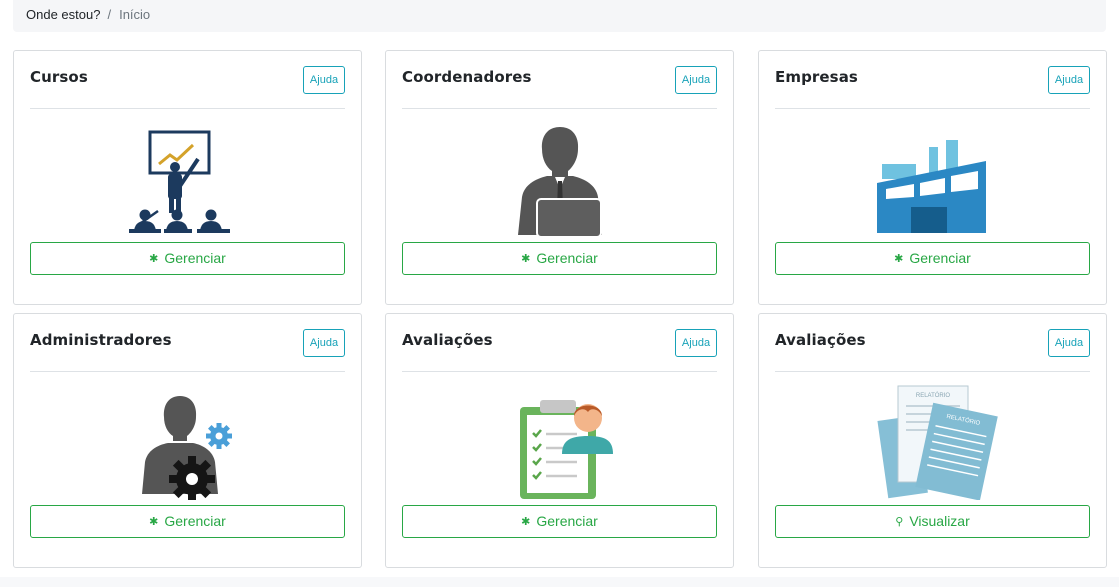 Image resolution: width=1119 pixels, height=587 pixels. I want to click on view-button: ⚲ Visualizar, so click(932, 521).